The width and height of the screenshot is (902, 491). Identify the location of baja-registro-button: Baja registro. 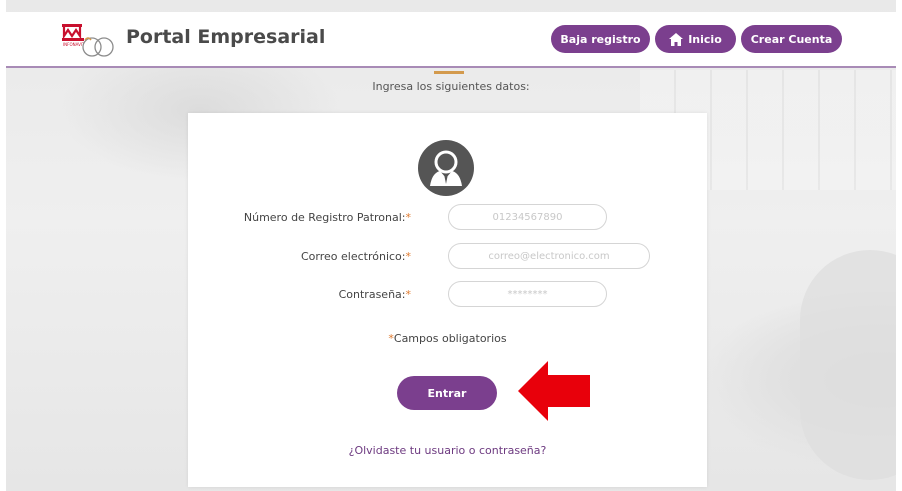
(600, 39).